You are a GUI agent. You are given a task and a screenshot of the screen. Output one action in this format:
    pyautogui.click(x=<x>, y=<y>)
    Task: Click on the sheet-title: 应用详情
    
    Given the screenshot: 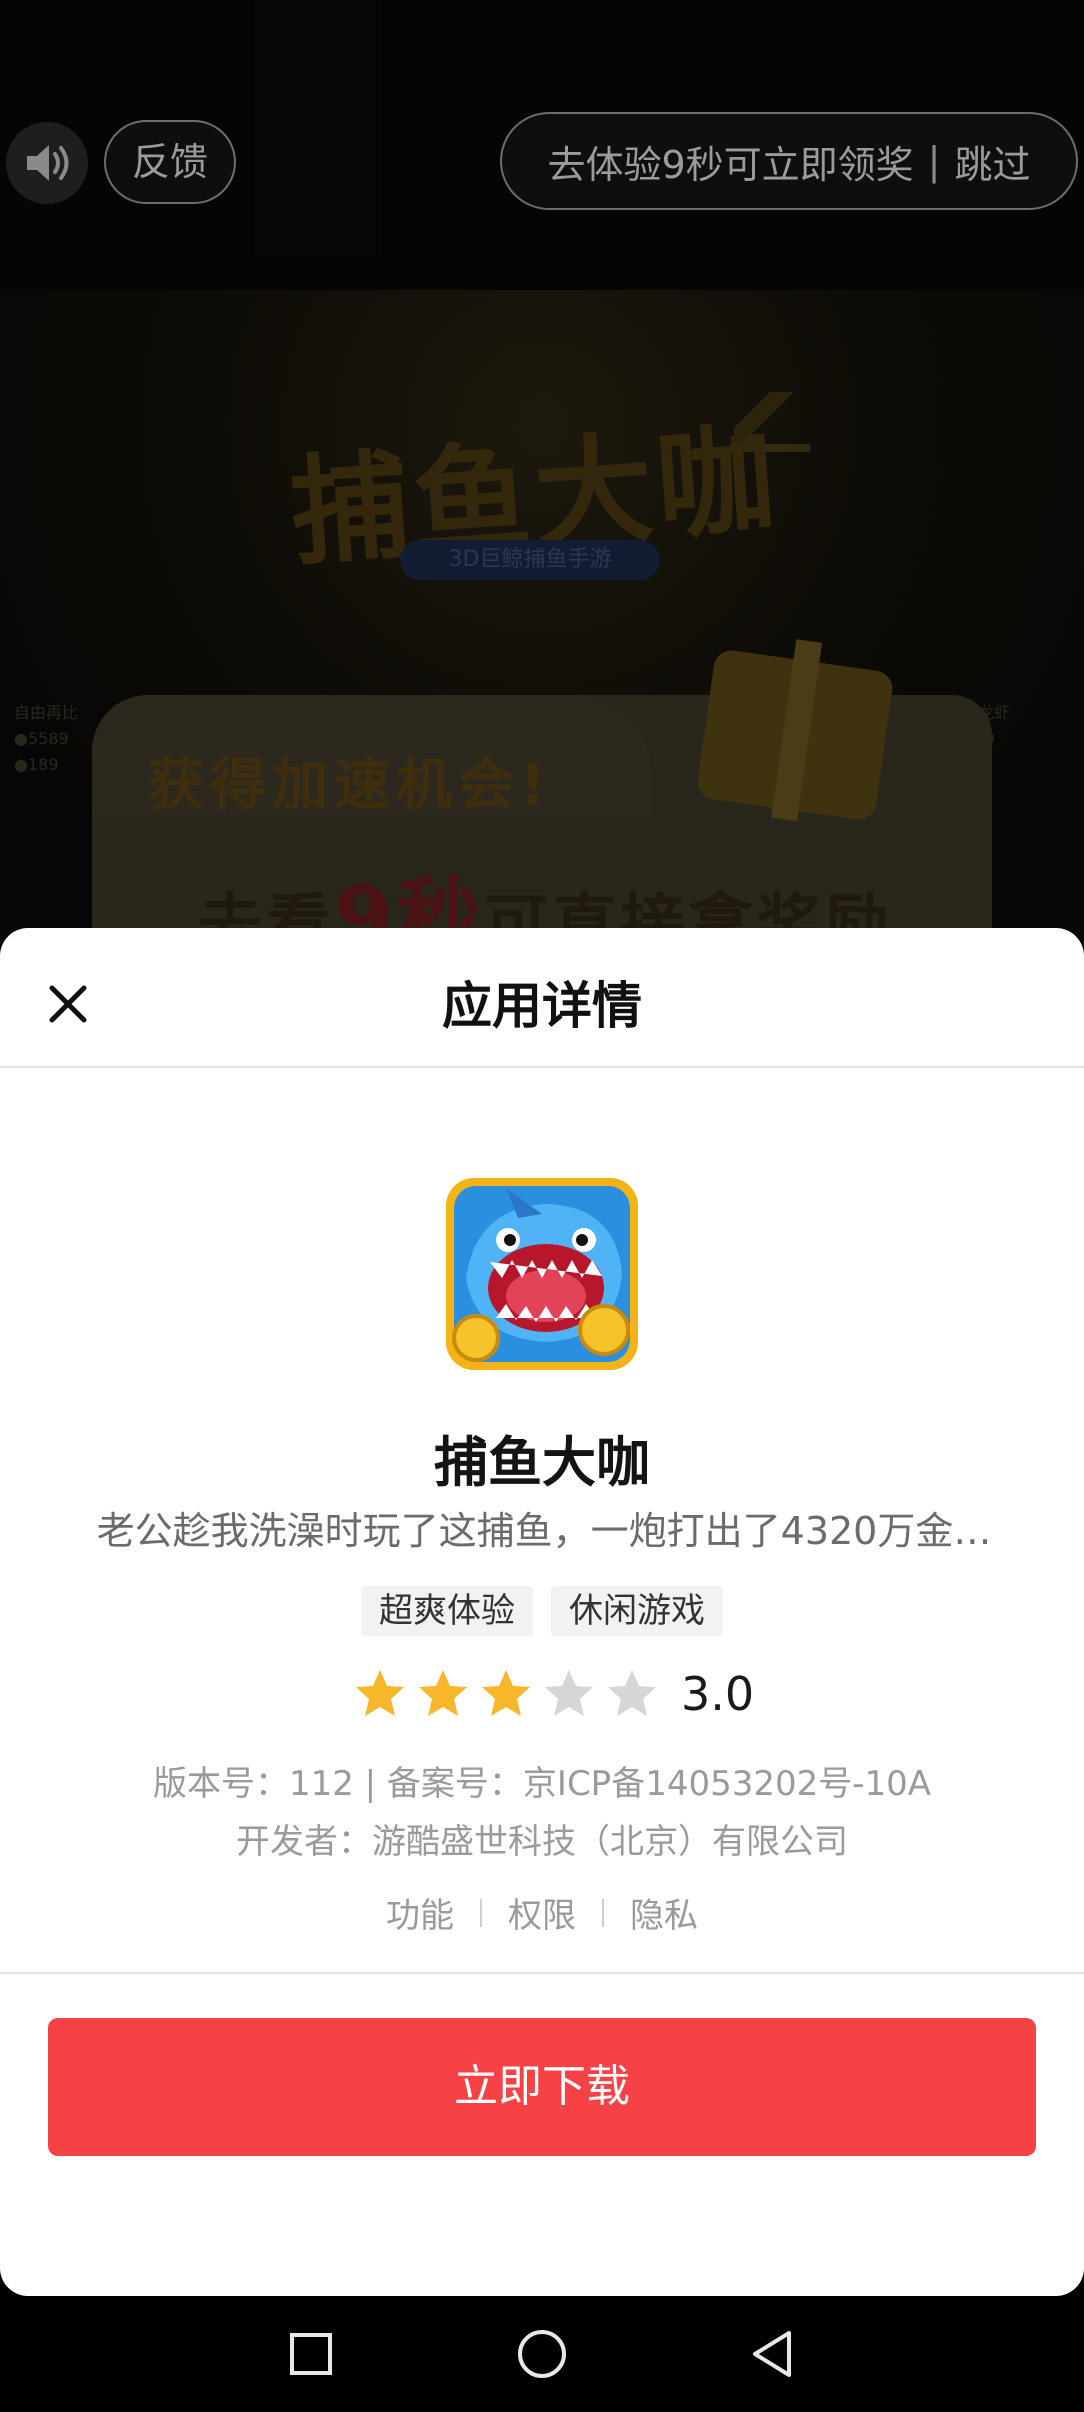 What is the action you would take?
    pyautogui.click(x=542, y=1006)
    